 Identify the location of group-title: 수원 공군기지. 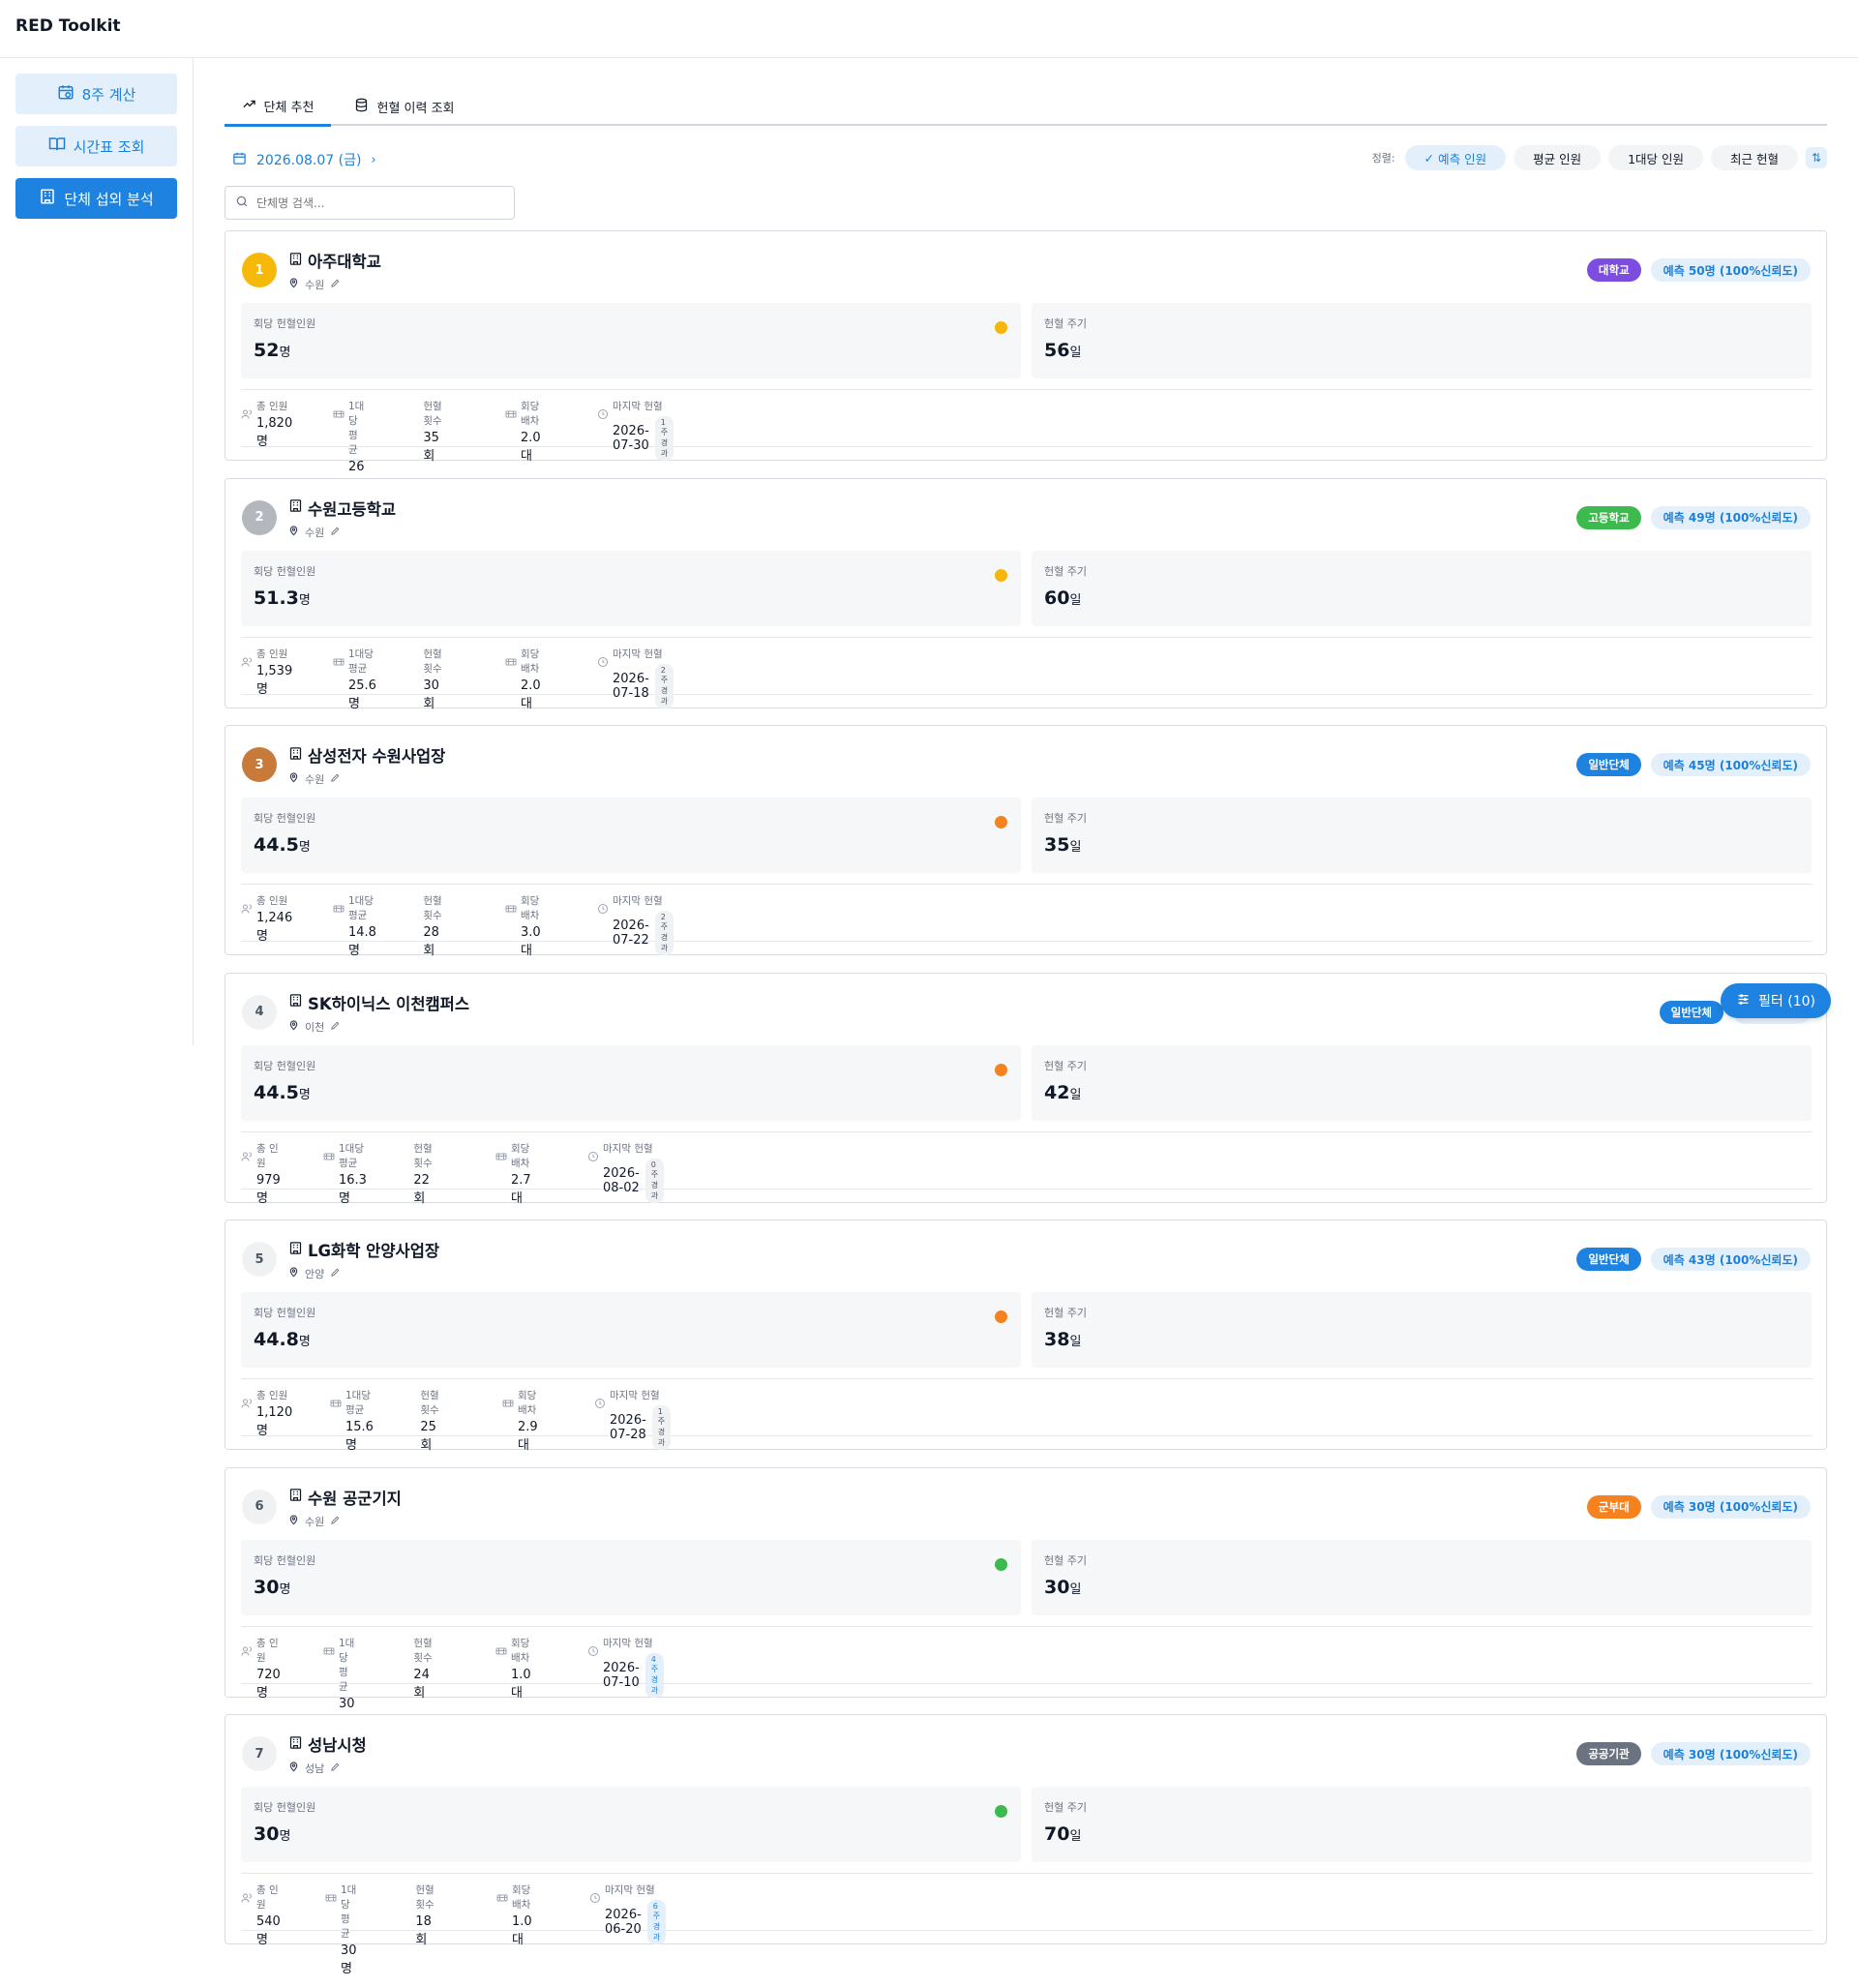
(345, 1497).